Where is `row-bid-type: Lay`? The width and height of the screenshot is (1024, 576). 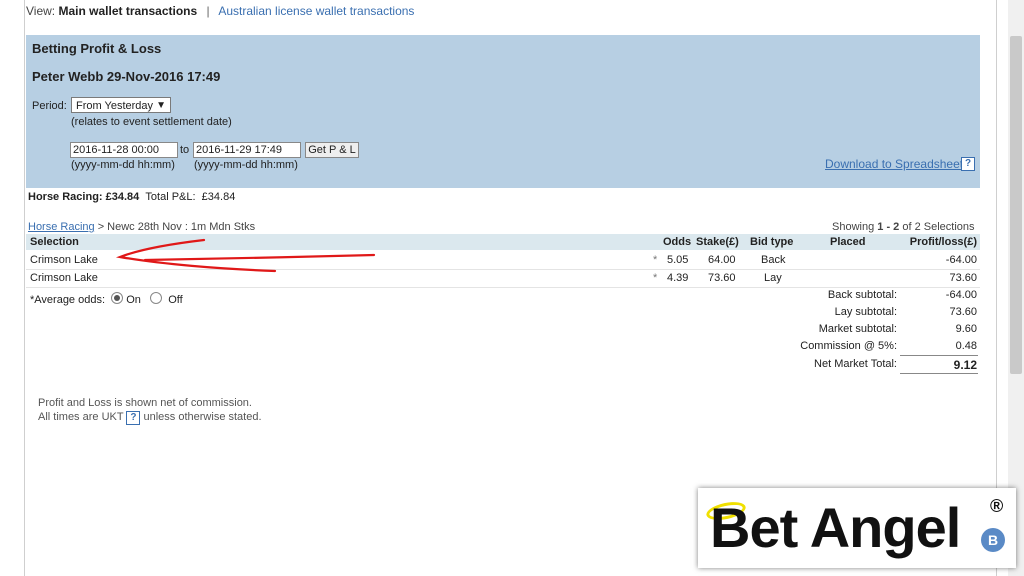
row-bid-type: Lay is located at coordinates (773, 278).